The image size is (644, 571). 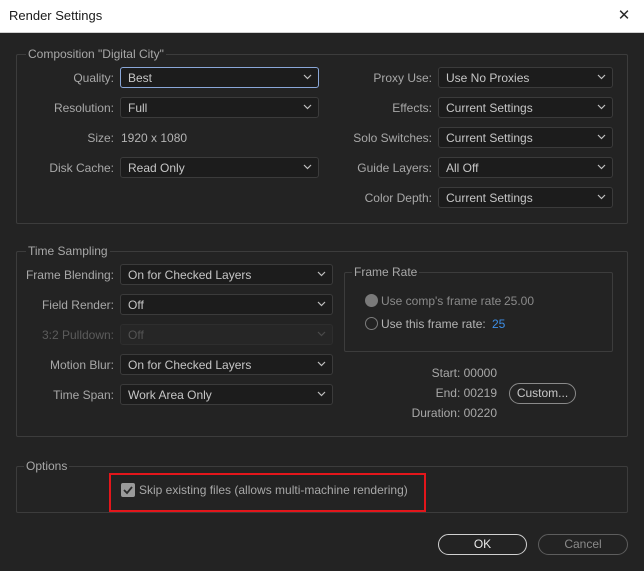 I want to click on guide-layers-value: All Off, so click(x=462, y=168).